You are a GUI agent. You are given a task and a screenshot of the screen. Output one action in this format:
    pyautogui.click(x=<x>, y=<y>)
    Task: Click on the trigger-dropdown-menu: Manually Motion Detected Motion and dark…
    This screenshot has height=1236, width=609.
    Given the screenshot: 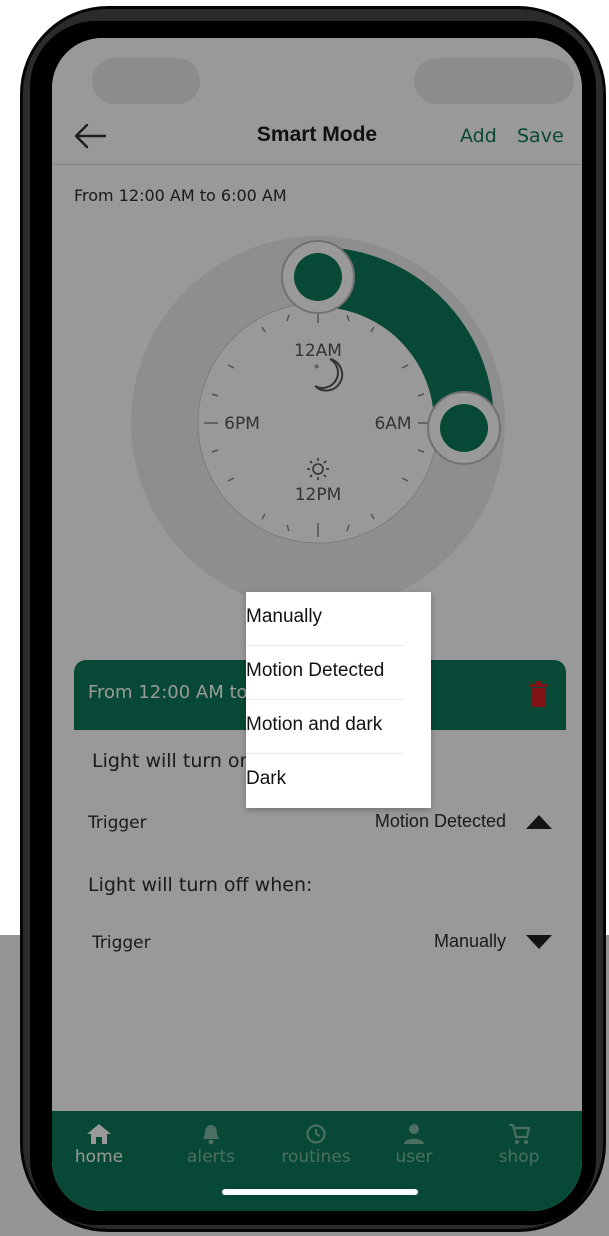 What is the action you would take?
    pyautogui.click(x=338, y=700)
    